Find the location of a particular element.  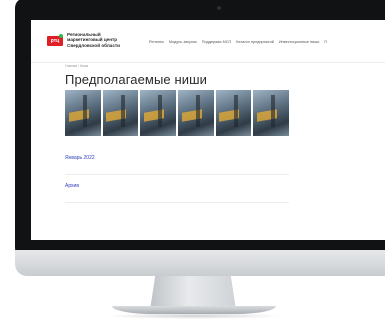

nav-item-sme-support: Поддержка МСП is located at coordinates (217, 42).